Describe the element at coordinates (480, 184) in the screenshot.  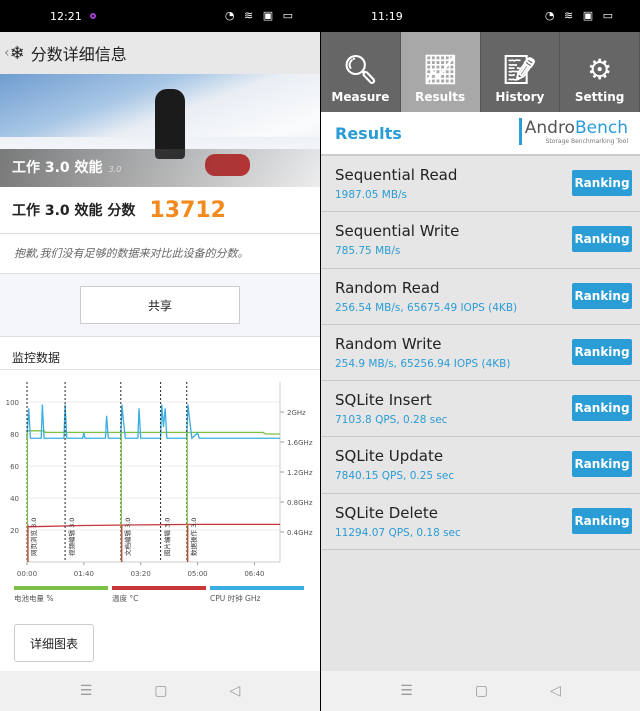
I see `result-row: Sequential Read 1987.05 MB/s Ranking` at that location.